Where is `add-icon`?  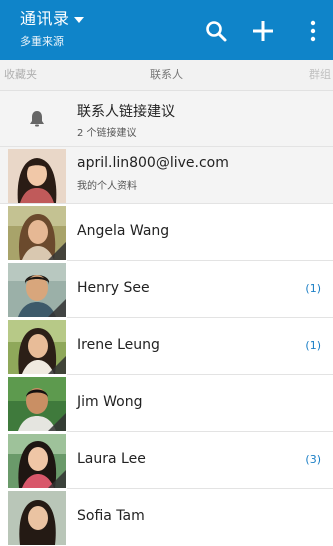 add-icon is located at coordinates (263, 31).